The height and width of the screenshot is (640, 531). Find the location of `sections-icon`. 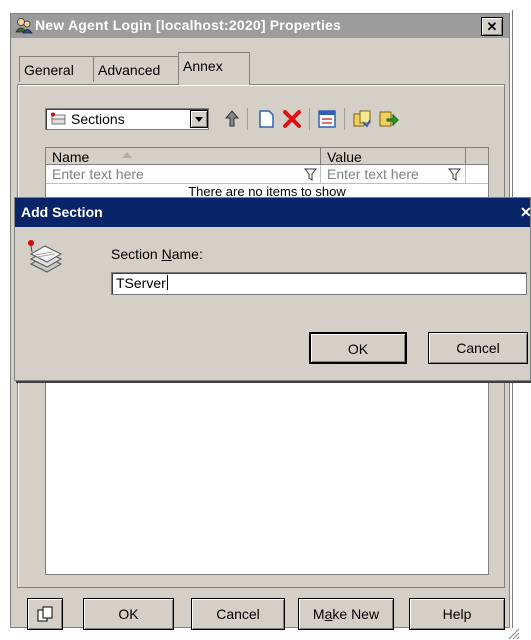

sections-icon is located at coordinates (58, 118).